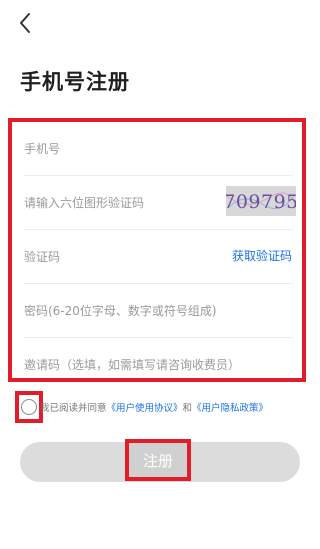  Describe the element at coordinates (187, 408) in the screenshot. I see `agreement-conjunction: 和` at that location.